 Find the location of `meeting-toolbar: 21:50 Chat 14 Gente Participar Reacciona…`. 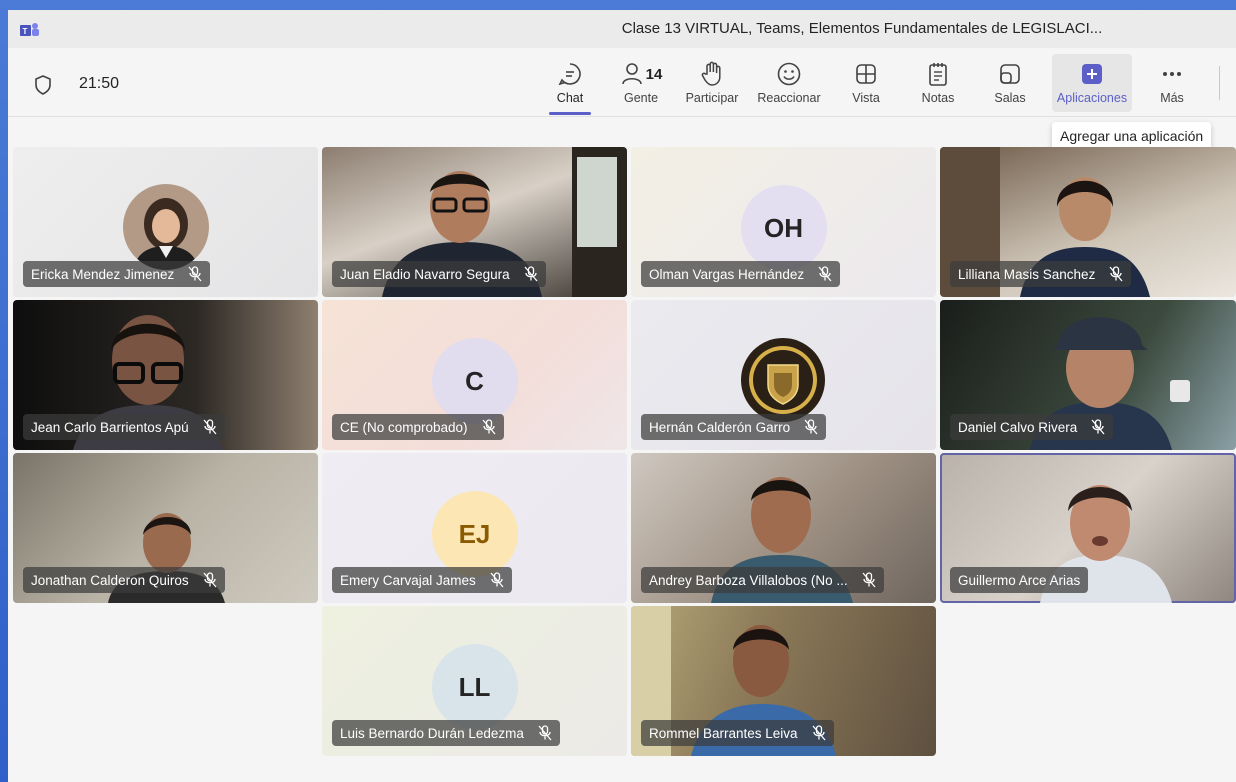

meeting-toolbar: 21:50 Chat 14 Gente Participar Reacciona… is located at coordinates (622, 82).